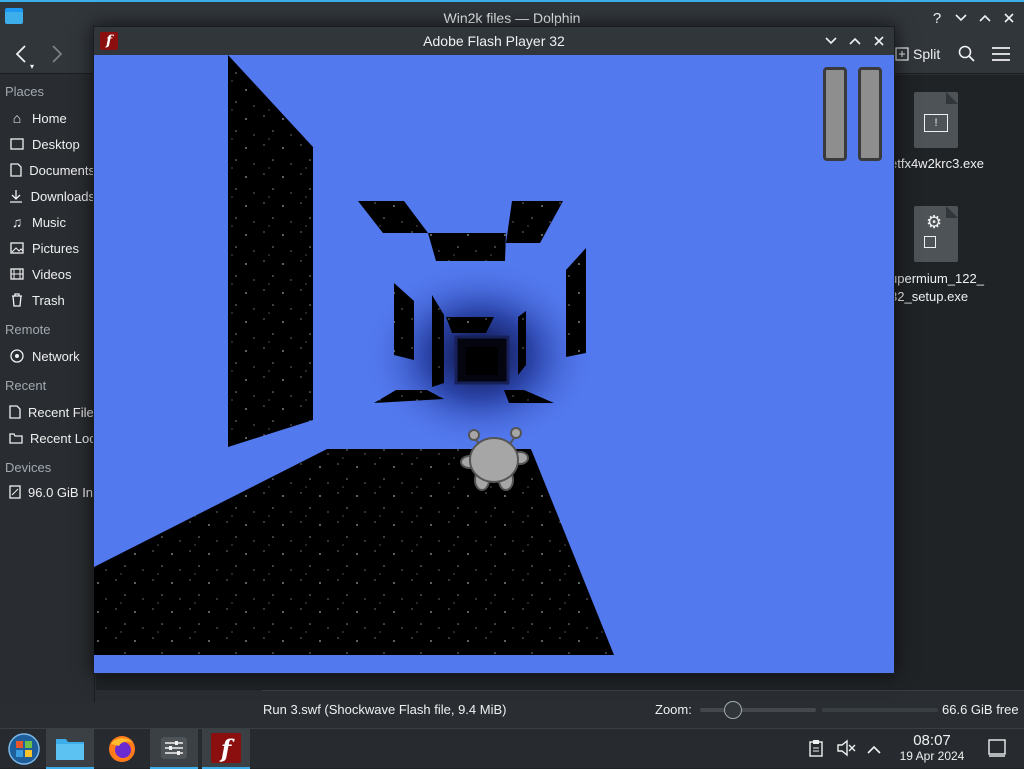 Image resolution: width=1024 pixels, height=769 pixels. What do you see at coordinates (936, 234) in the screenshot?
I see `setup-exe-icon: ⚙` at bounding box center [936, 234].